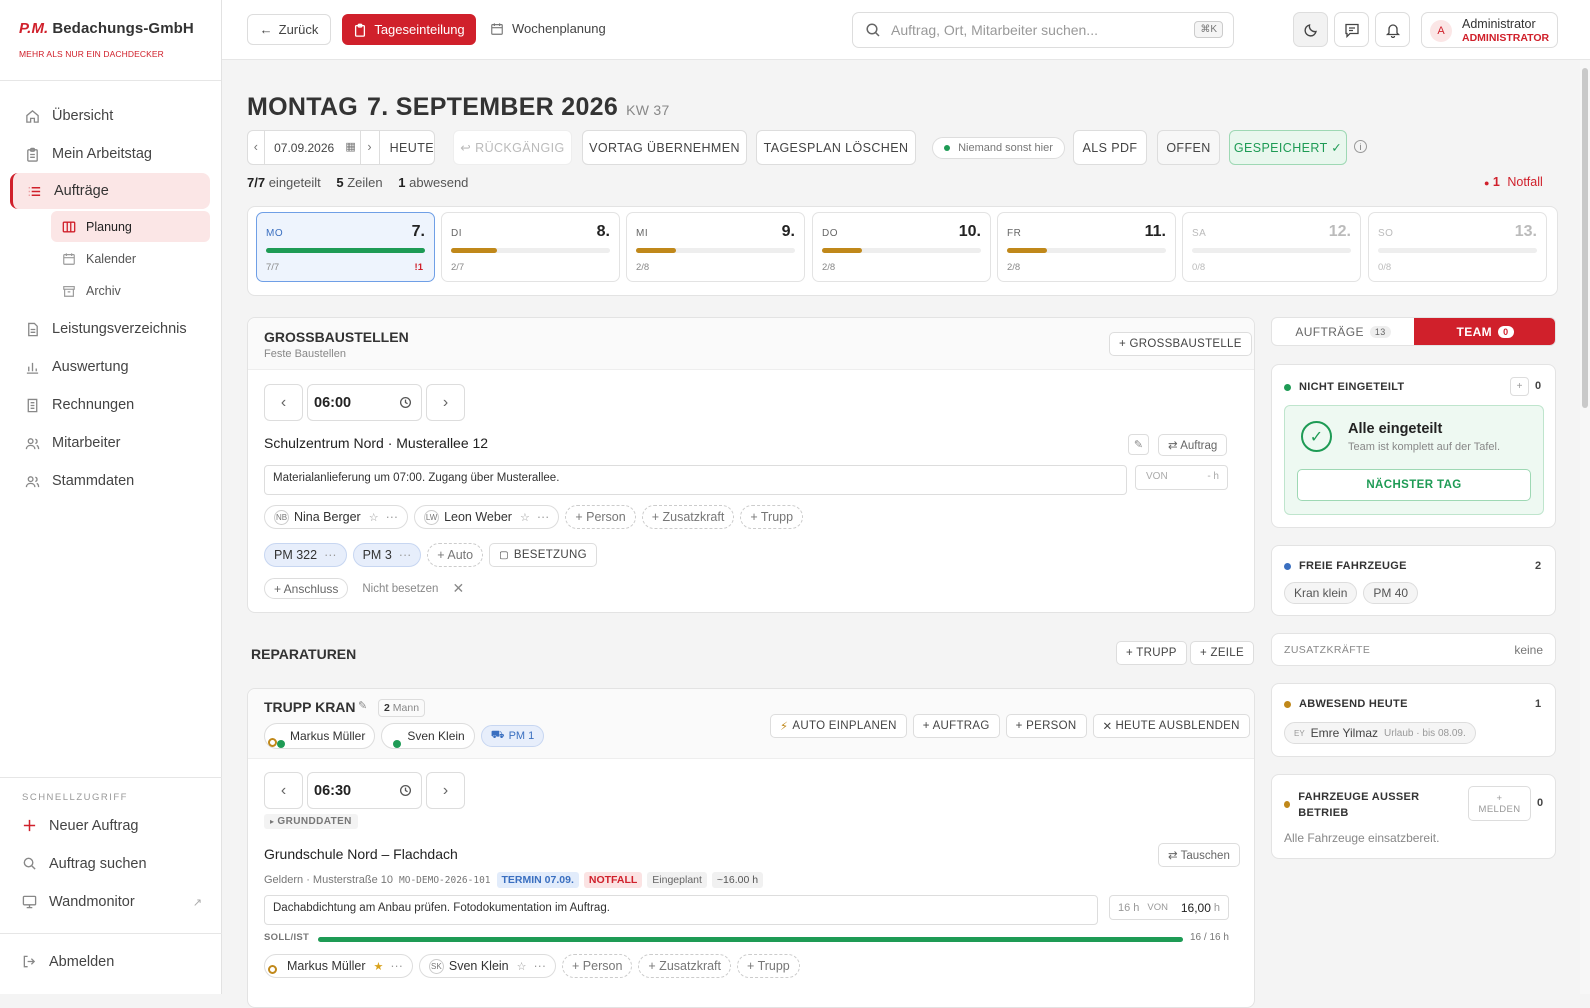 The image size is (1590, 1008). What do you see at coordinates (1484, 331) in the screenshot?
I see `tab-team: TEAM 0` at bounding box center [1484, 331].